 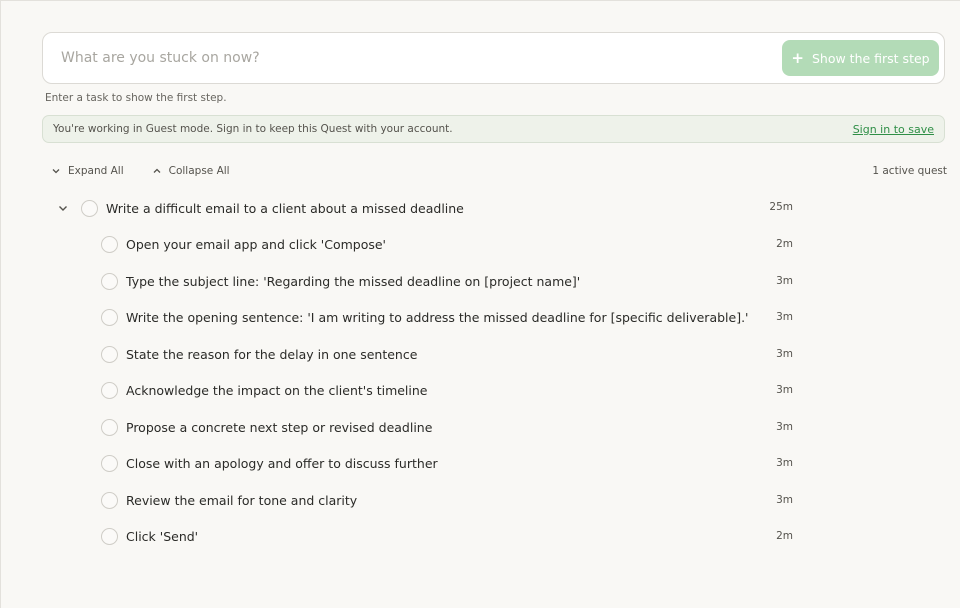 I want to click on collapse-all-label: Collapse All, so click(x=199, y=171).